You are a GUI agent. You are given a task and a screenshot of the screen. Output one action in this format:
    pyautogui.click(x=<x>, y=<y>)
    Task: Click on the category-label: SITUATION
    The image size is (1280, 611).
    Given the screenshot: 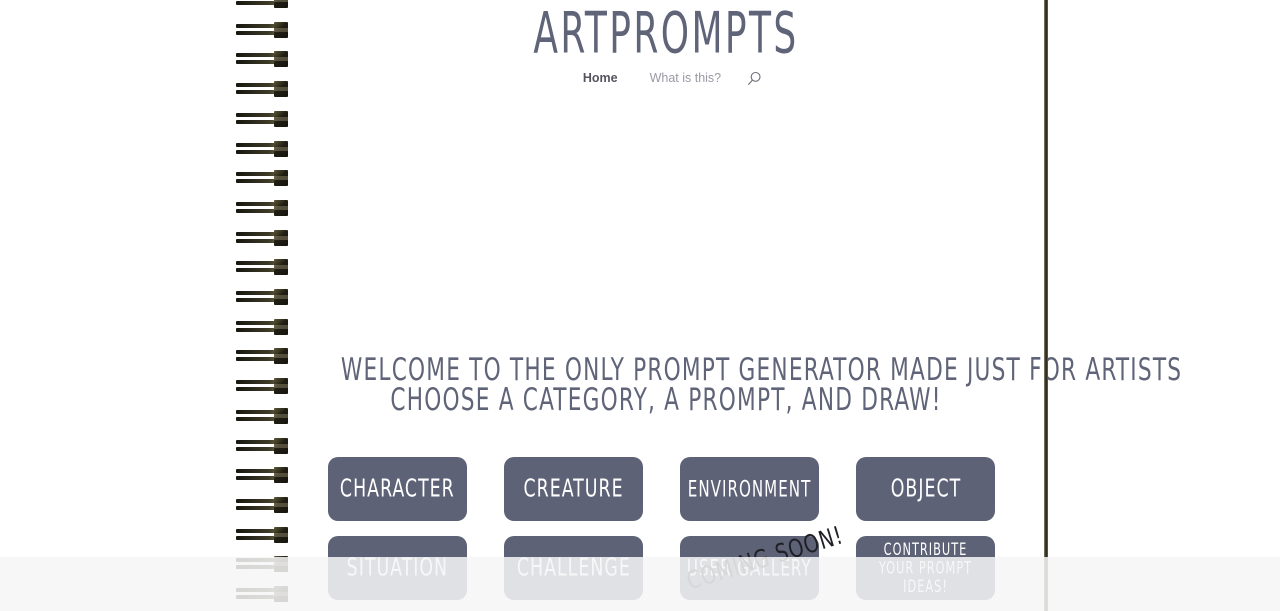 What is the action you would take?
    pyautogui.click(x=397, y=567)
    